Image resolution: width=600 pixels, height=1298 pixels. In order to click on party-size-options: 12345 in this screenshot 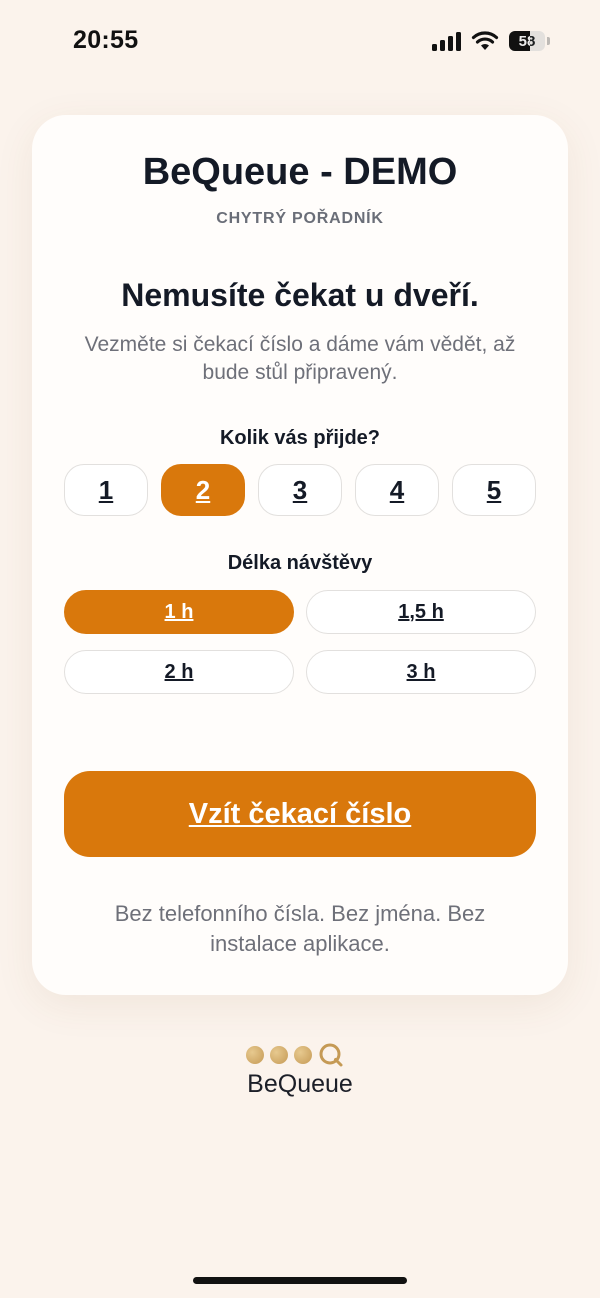, I will do `click(300, 490)`.